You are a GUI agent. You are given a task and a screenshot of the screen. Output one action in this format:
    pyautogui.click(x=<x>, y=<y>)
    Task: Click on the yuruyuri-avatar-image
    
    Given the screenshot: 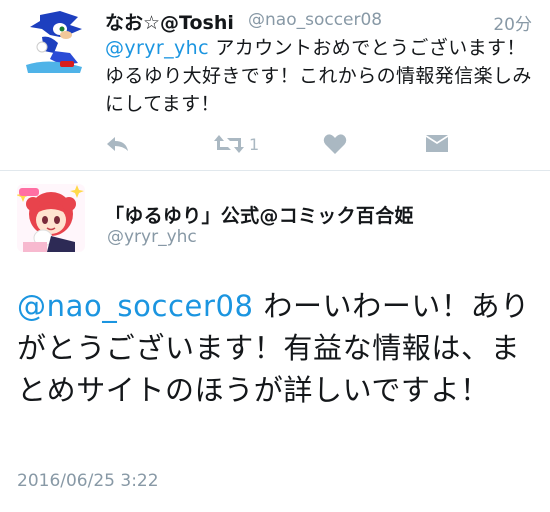 What is the action you would take?
    pyautogui.click(x=51, y=218)
    